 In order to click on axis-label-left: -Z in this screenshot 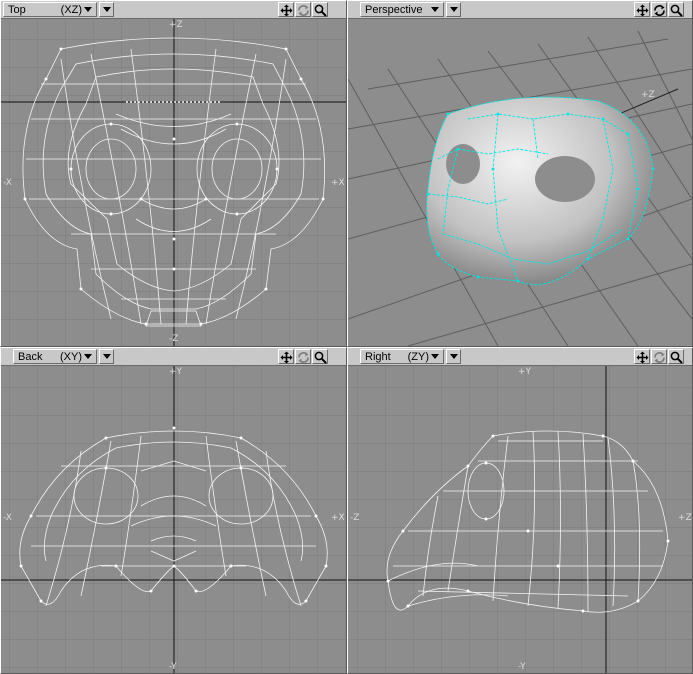, I will do `click(354, 518)`.